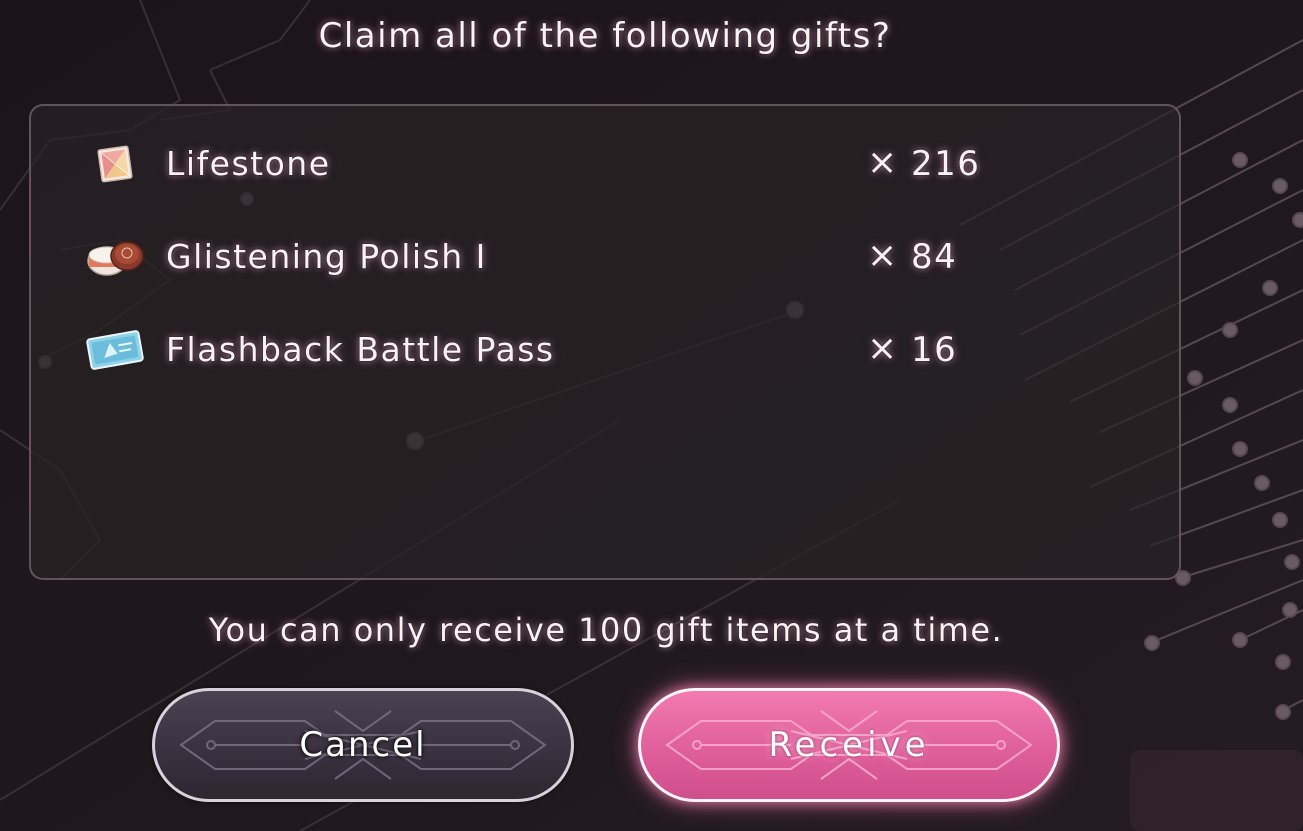 This screenshot has height=831, width=1303. I want to click on cancel-button-label: Cancel, so click(363, 745).